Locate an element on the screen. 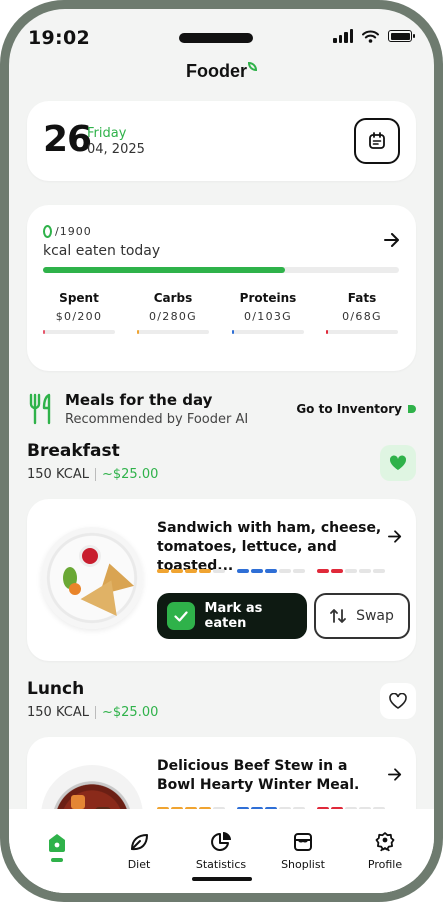 This screenshot has height=902, width=443. status-icons is located at coordinates (374, 36).